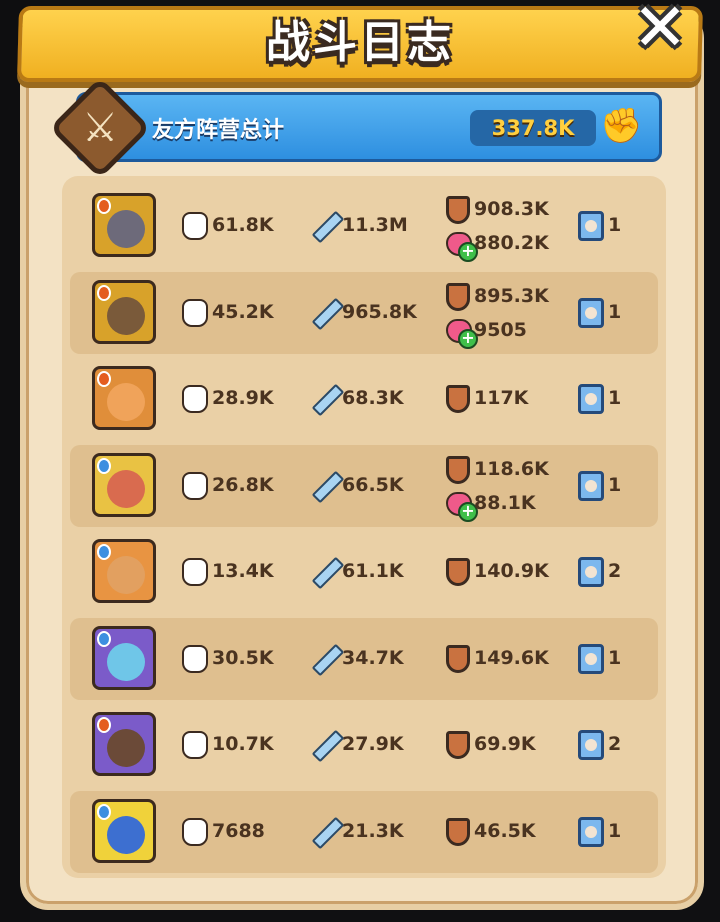 This screenshot has height=922, width=720. I want to click on damage-value: 27.9K, so click(373, 744).